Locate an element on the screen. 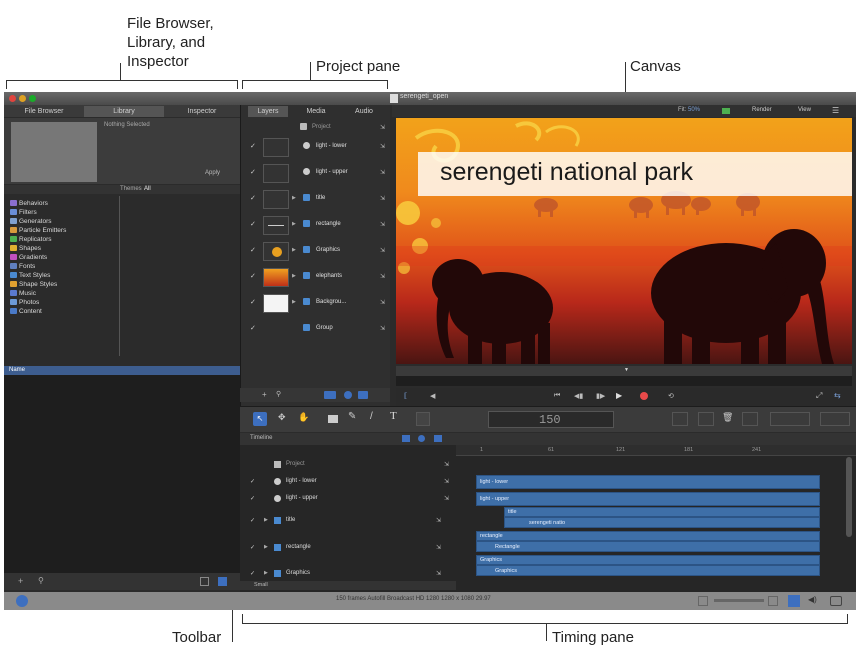 The height and width of the screenshot is (648, 856). add-layer-icon: + is located at coordinates (264, 394).